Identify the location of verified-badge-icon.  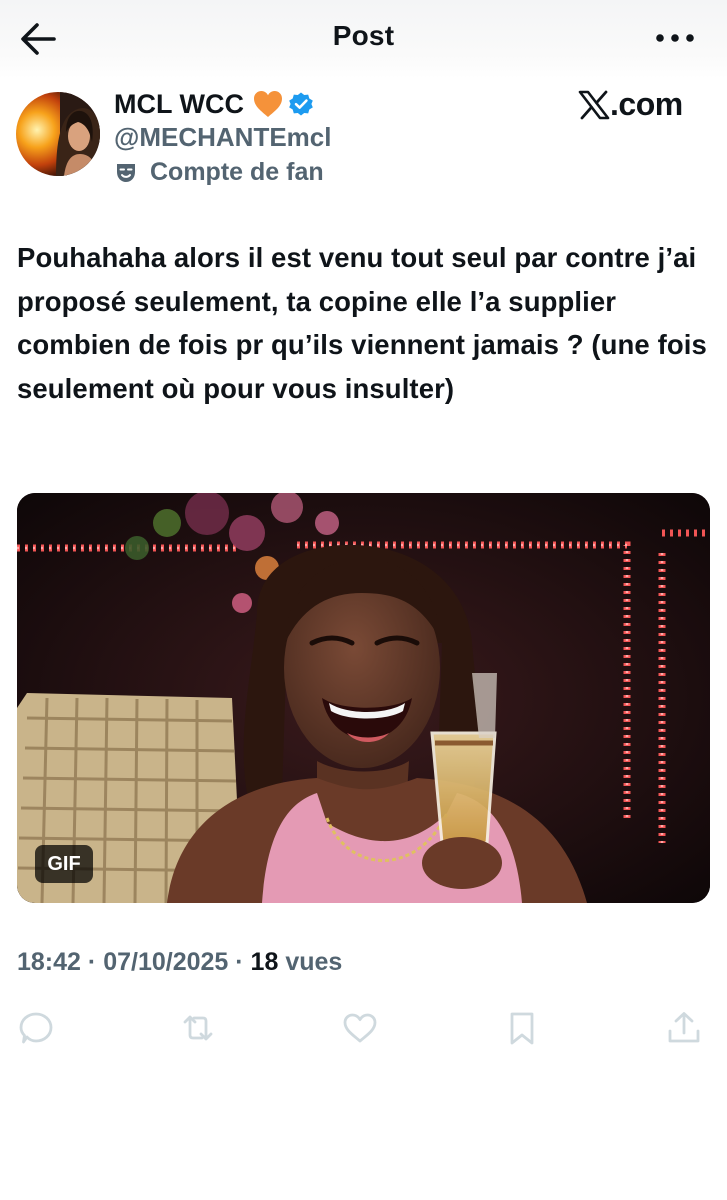
(301, 104).